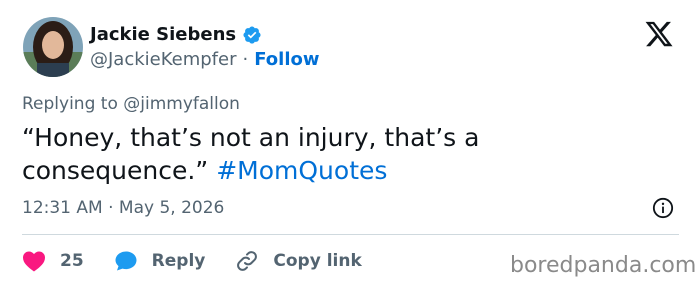 The image size is (700, 287). Describe the element at coordinates (317, 261) in the screenshot. I see `copy-link-label: Copy link` at that location.